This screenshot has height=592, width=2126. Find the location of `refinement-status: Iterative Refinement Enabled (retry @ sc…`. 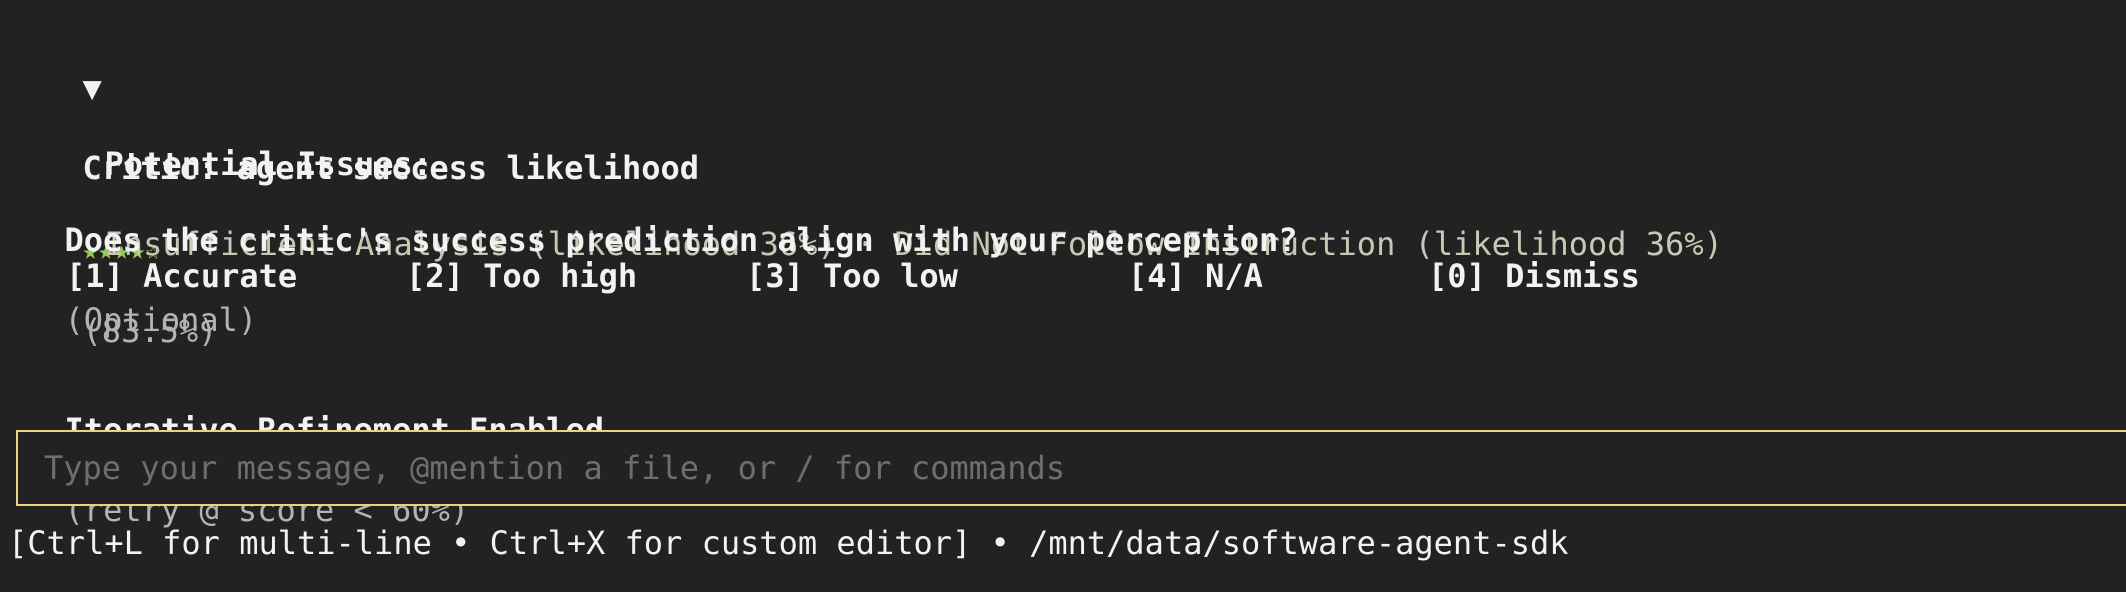

refinement-status: Iterative Refinement Enabled (retry @ sc… is located at coordinates (315, 449).